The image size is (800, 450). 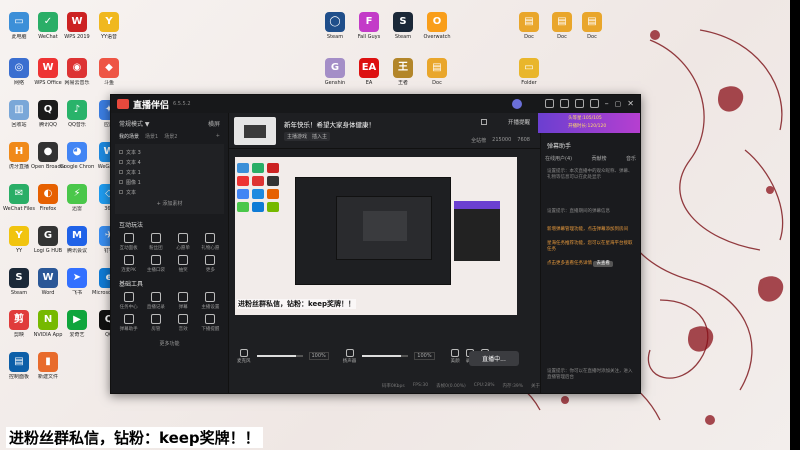 What do you see at coordinates (210, 242) in the screenshot?
I see `tool-gift-wish: 礼物心愿` at bounding box center [210, 242].